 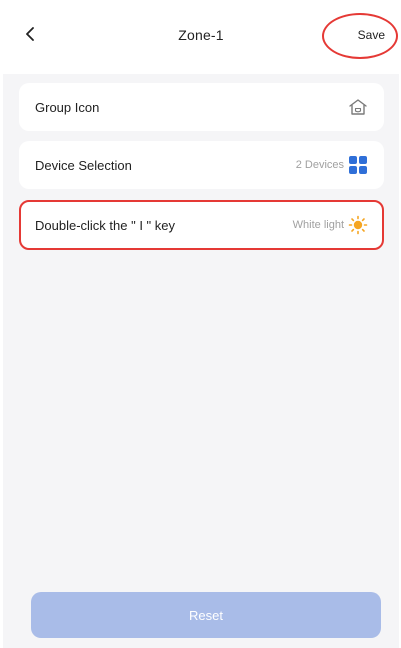 What do you see at coordinates (358, 165) in the screenshot?
I see `grid-icon` at bounding box center [358, 165].